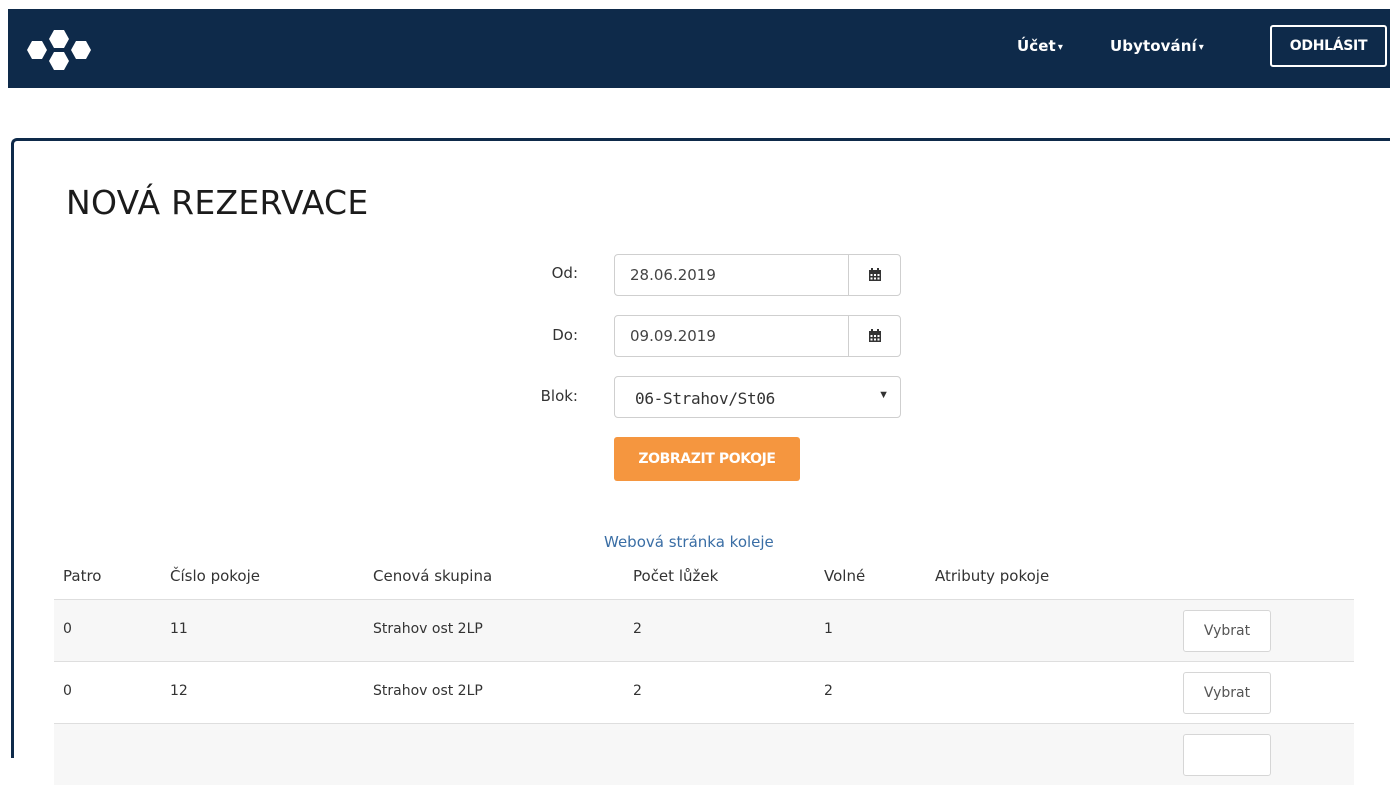 This screenshot has width=1390, height=785. I want to click on table-row, so click(704, 754).